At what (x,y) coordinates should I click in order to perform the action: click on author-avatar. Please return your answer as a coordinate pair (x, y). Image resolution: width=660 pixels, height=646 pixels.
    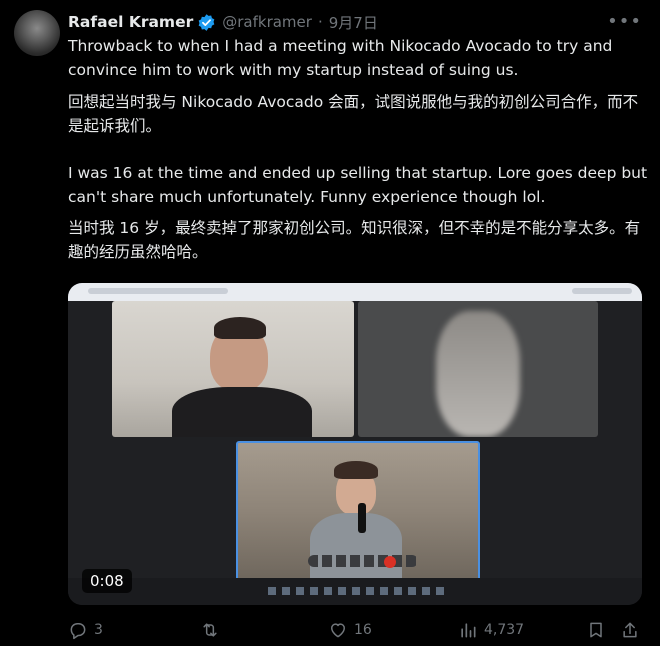
    Looking at the image, I should click on (37, 33).